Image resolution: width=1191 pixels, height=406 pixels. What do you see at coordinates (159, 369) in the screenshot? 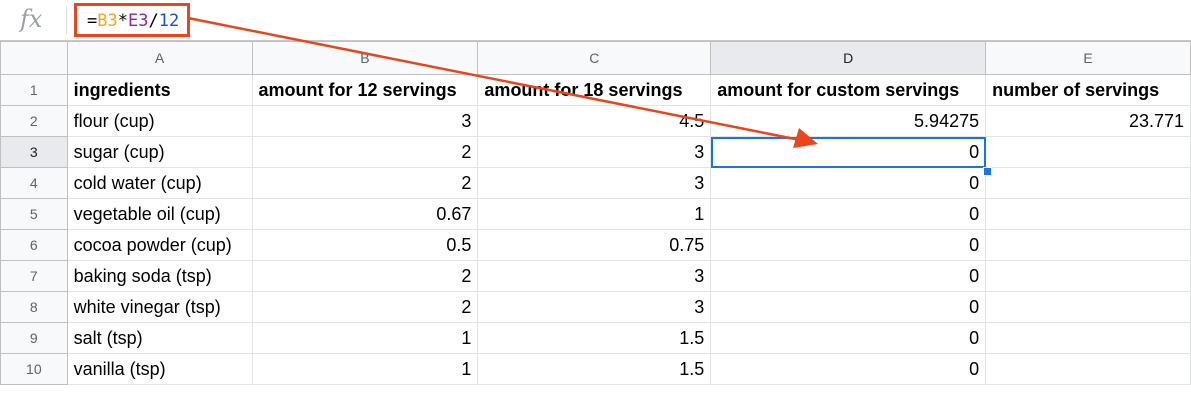
I see `cell-a10: vanilla (tsp)` at bounding box center [159, 369].